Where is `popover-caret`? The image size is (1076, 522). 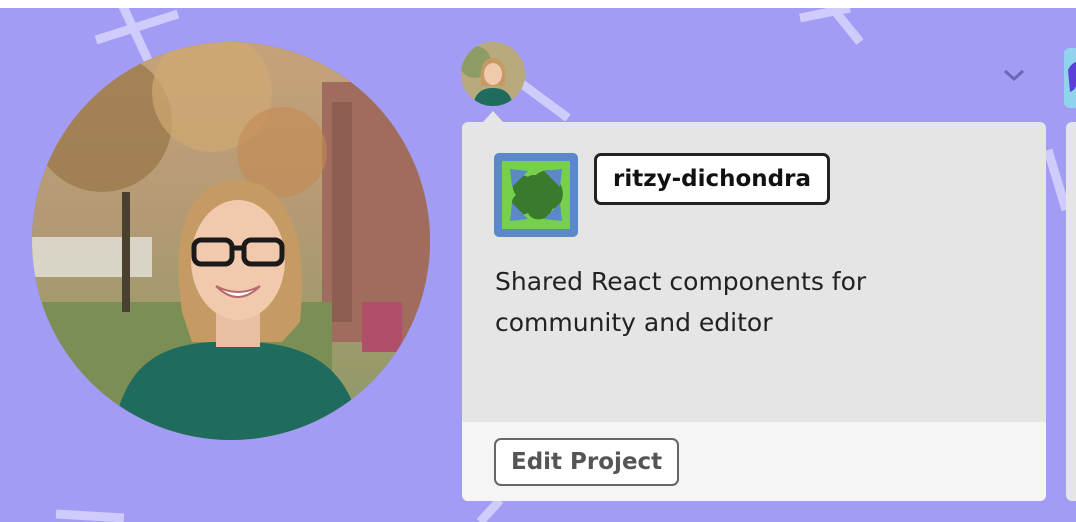 popover-caret is located at coordinates (493, 116).